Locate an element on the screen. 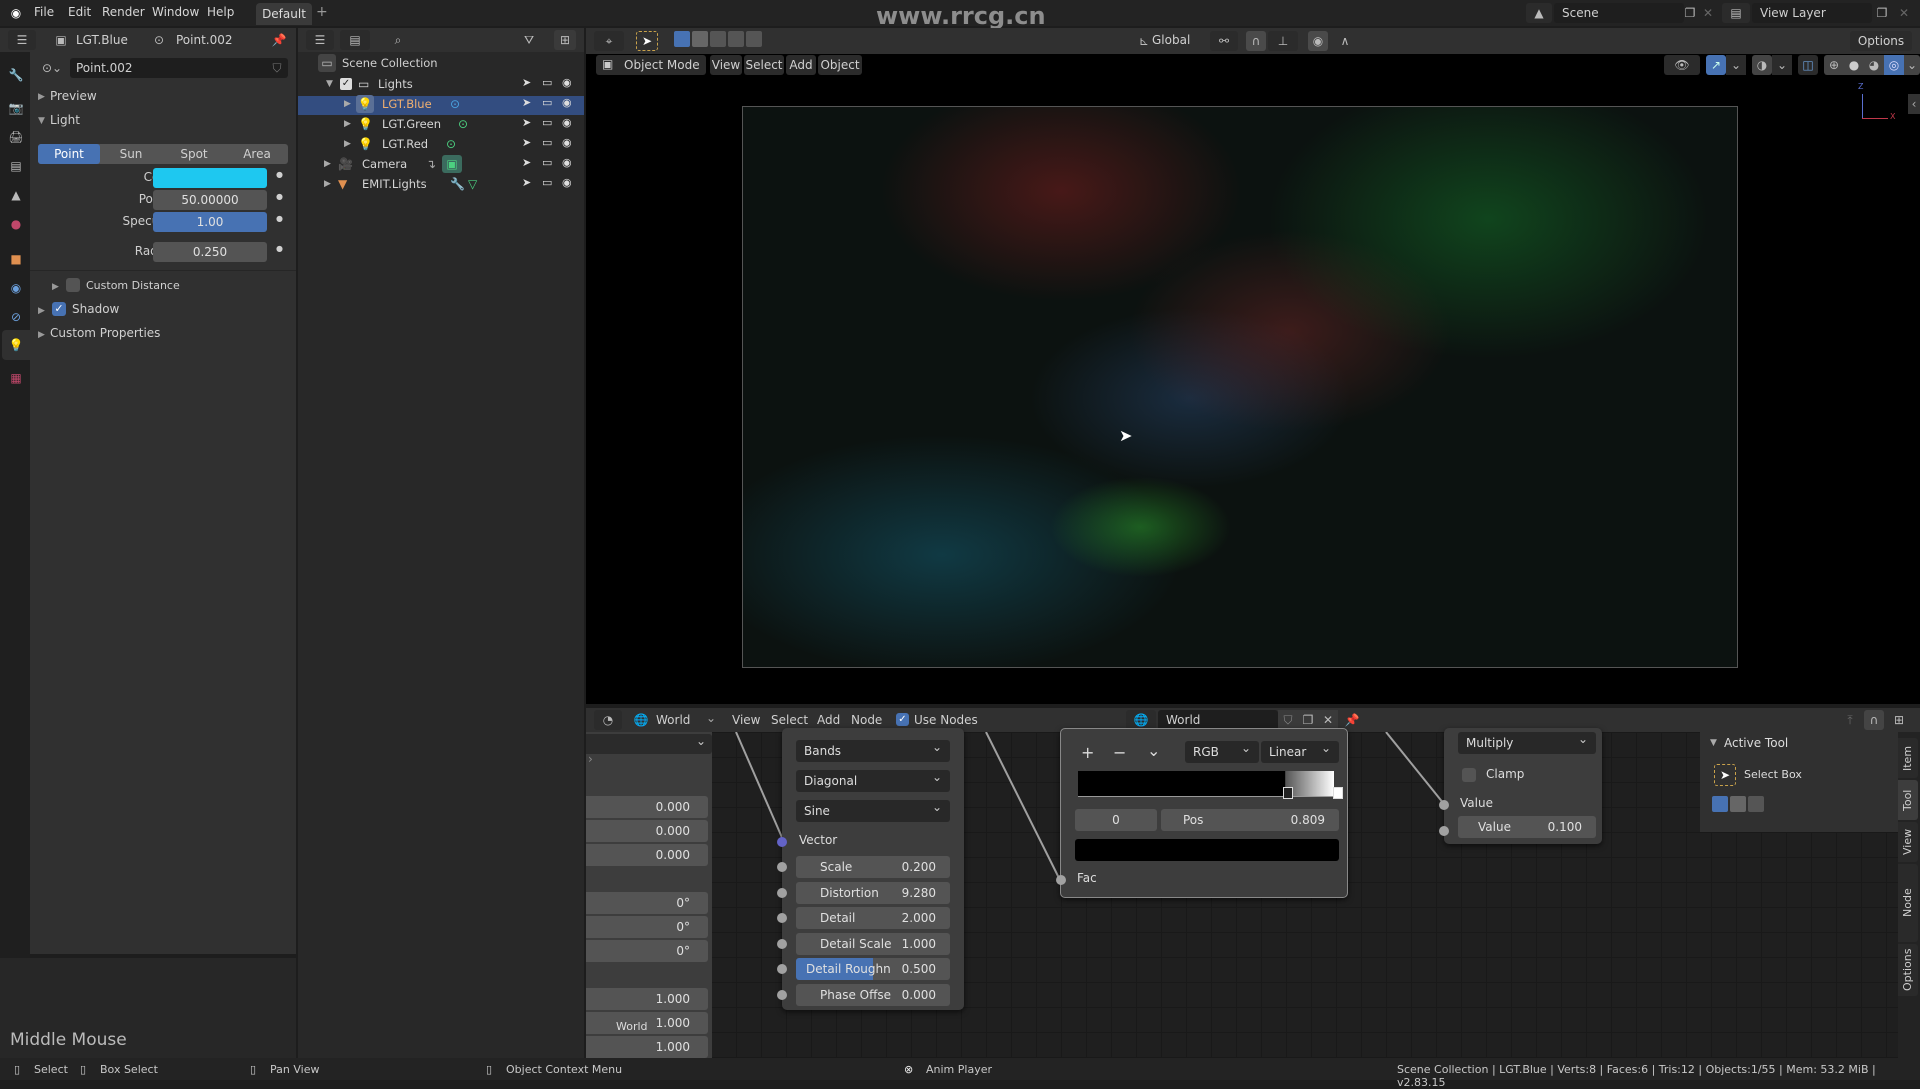 Image resolution: width=1920 pixels, height=1089 pixels. value-input-socket is located at coordinates (1444, 805).